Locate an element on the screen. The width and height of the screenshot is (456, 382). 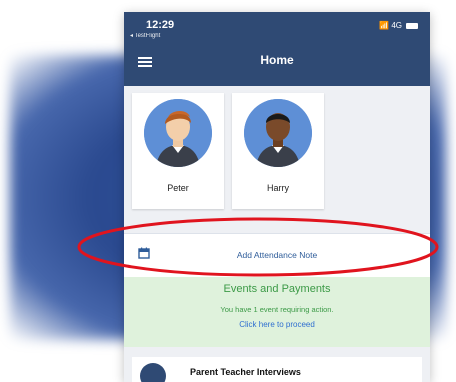
child-card-harry: Harry is located at coordinates (278, 151).